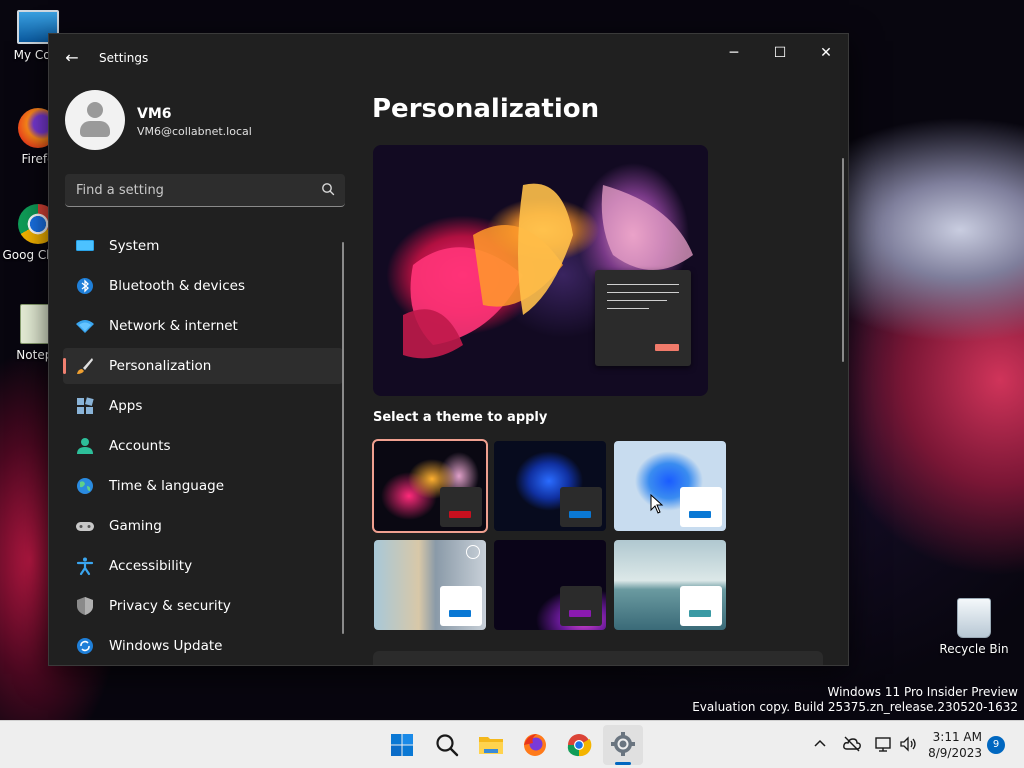 The image size is (1024, 768). I want to click on theme-bloom-dark, so click(550, 486).